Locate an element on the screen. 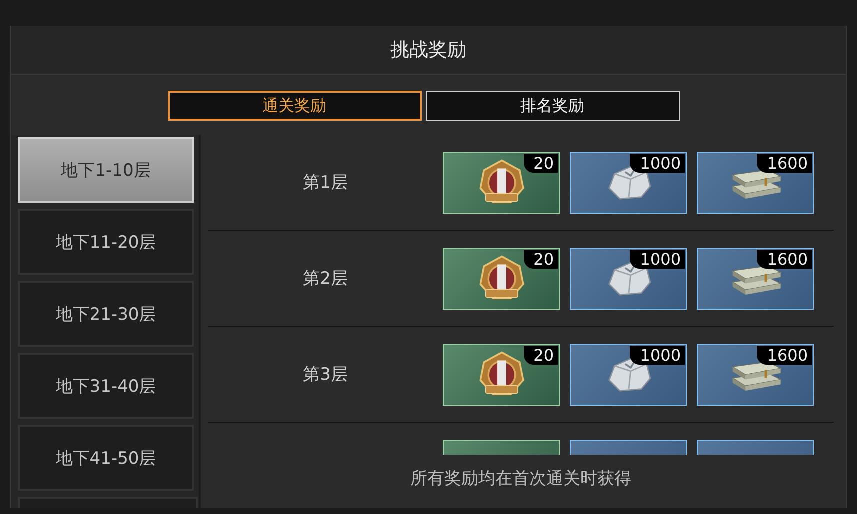 This screenshot has height=514, width=857. tab: 通关奖励 is located at coordinates (295, 106).